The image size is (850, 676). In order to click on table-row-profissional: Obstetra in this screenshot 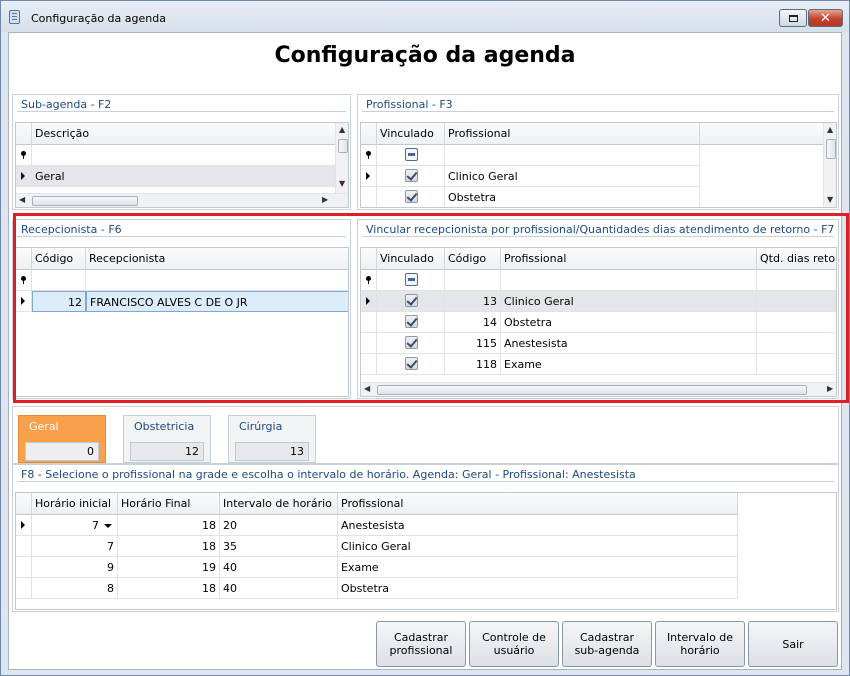, I will do `click(629, 322)`.